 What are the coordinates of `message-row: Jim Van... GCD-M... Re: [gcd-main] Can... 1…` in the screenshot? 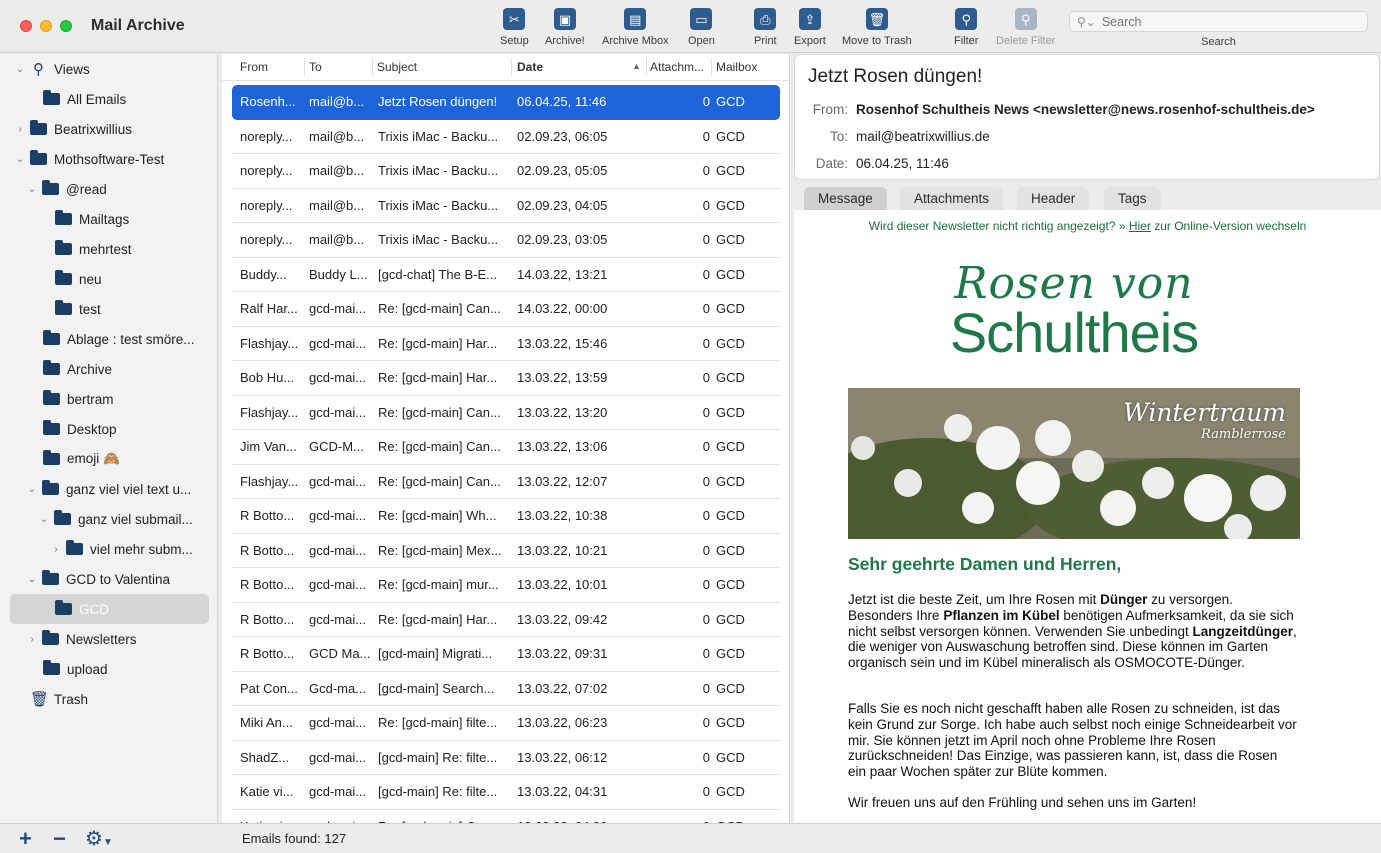 It's located at (506, 447).